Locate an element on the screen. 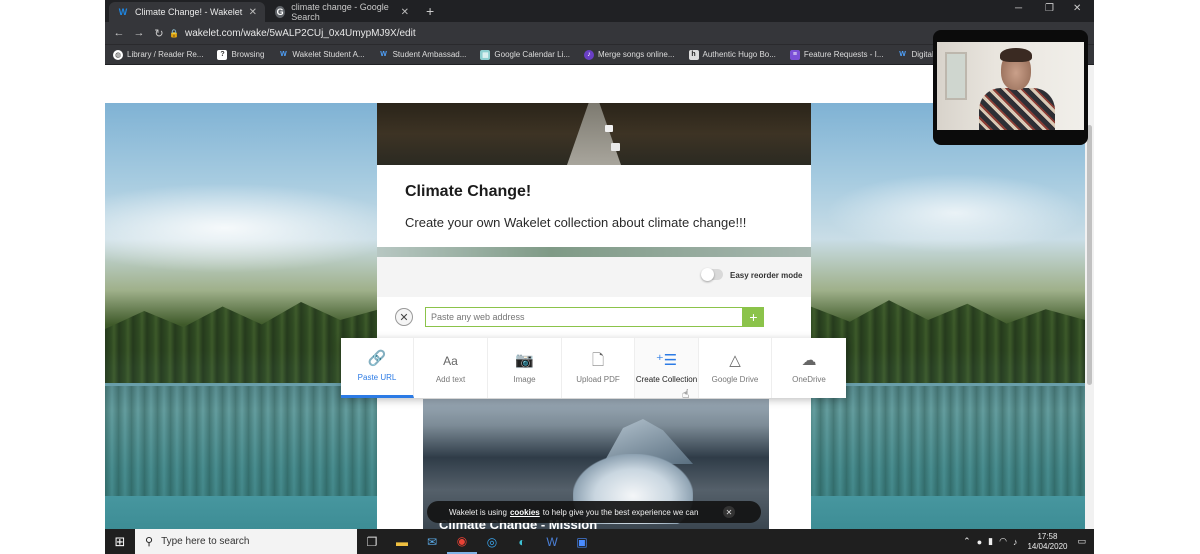  chrome-icon: ◉ is located at coordinates (462, 541).